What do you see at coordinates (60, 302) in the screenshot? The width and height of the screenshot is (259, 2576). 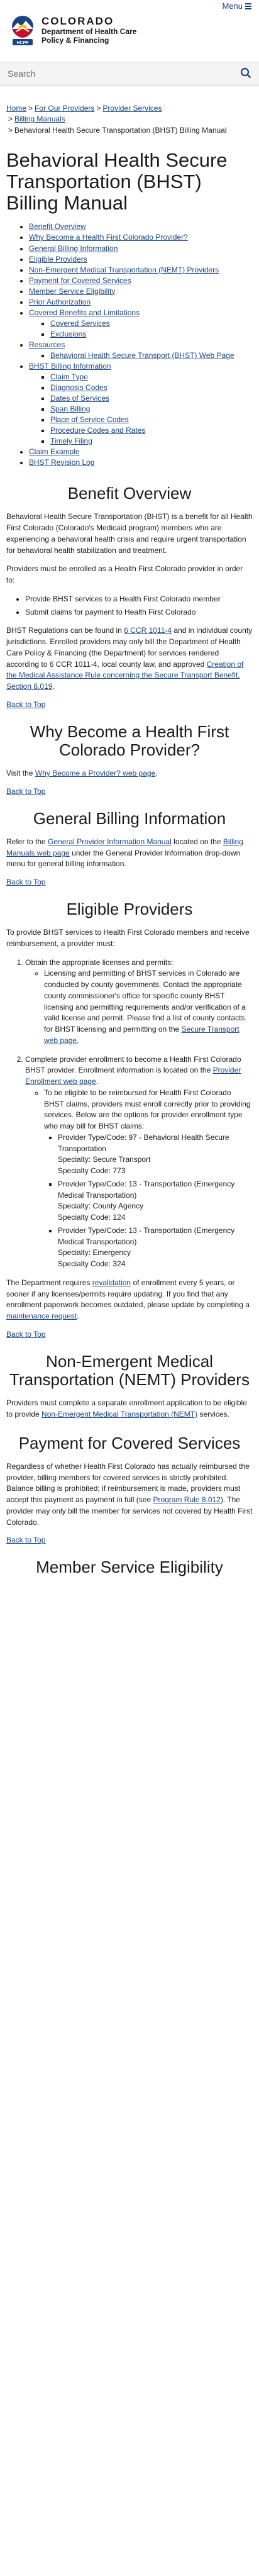 I see `toc-prior-auth: Prior Authorization` at bounding box center [60, 302].